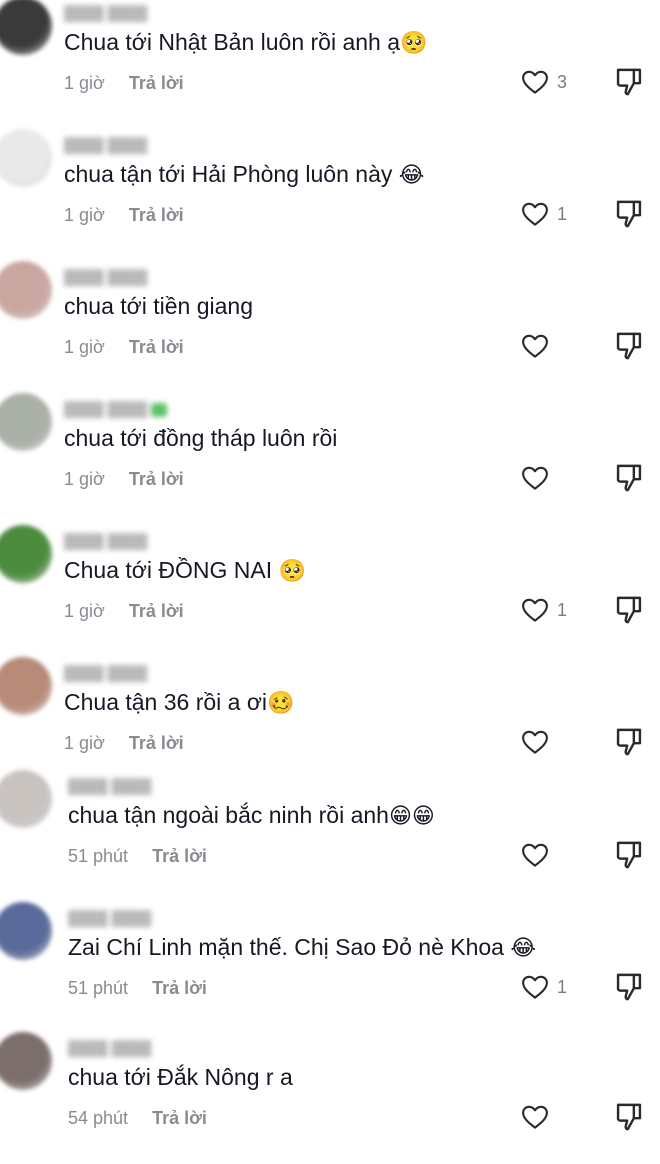 This screenshot has height=1164, width=660. Describe the element at coordinates (228, 815) in the screenshot. I see `comment-text-body: chua tận ngoài bắc ninh rồi anh` at that location.